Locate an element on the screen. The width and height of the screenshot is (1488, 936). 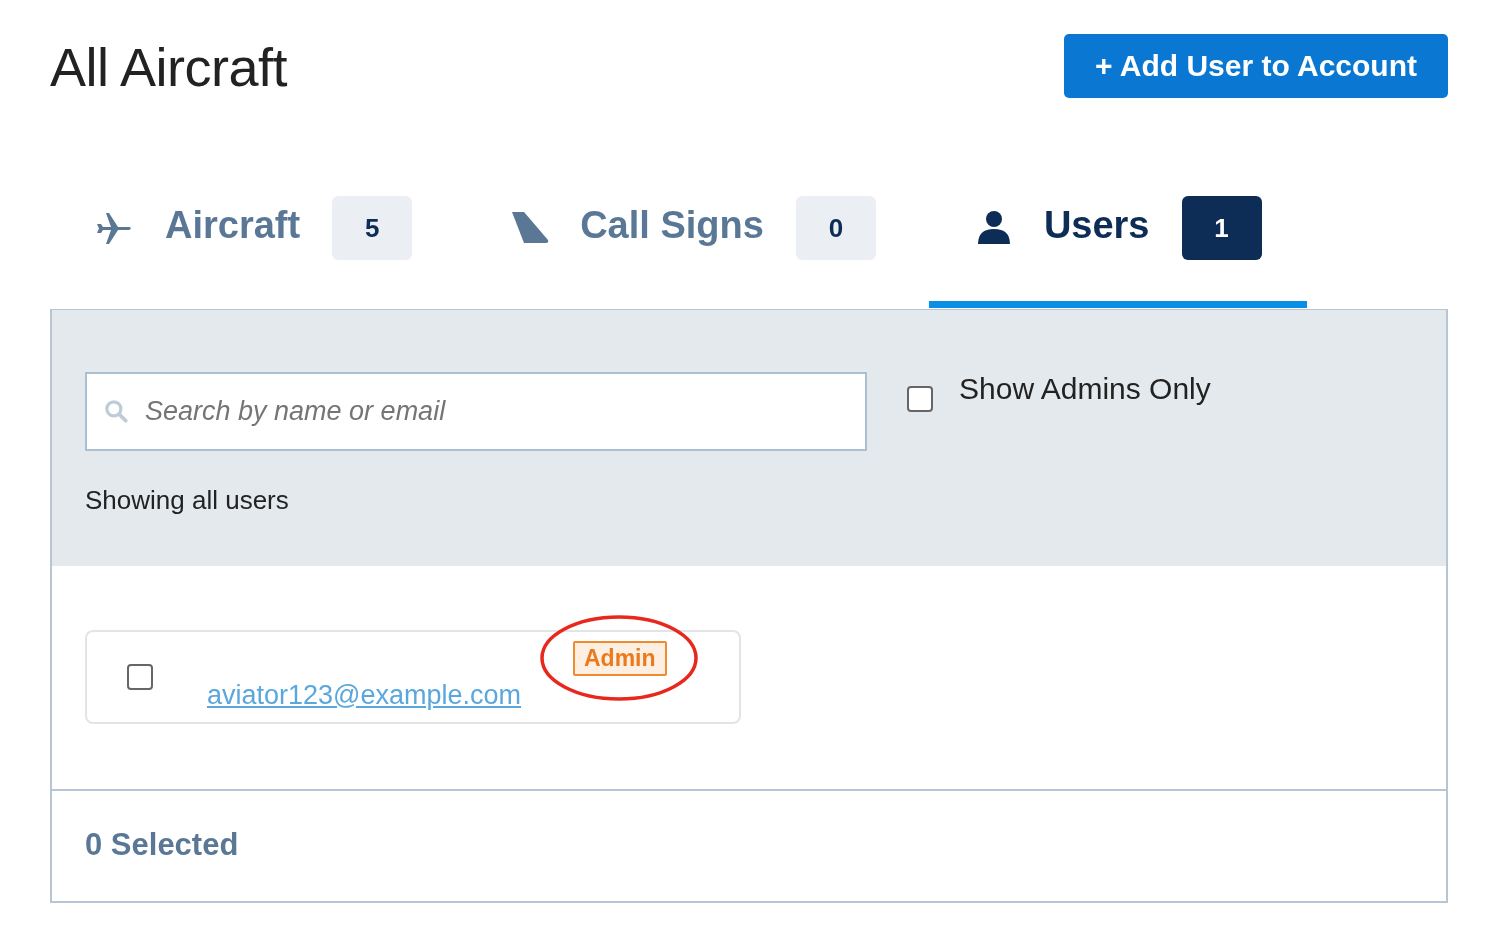
tab: Call Signs 0 is located at coordinates (693, 252).